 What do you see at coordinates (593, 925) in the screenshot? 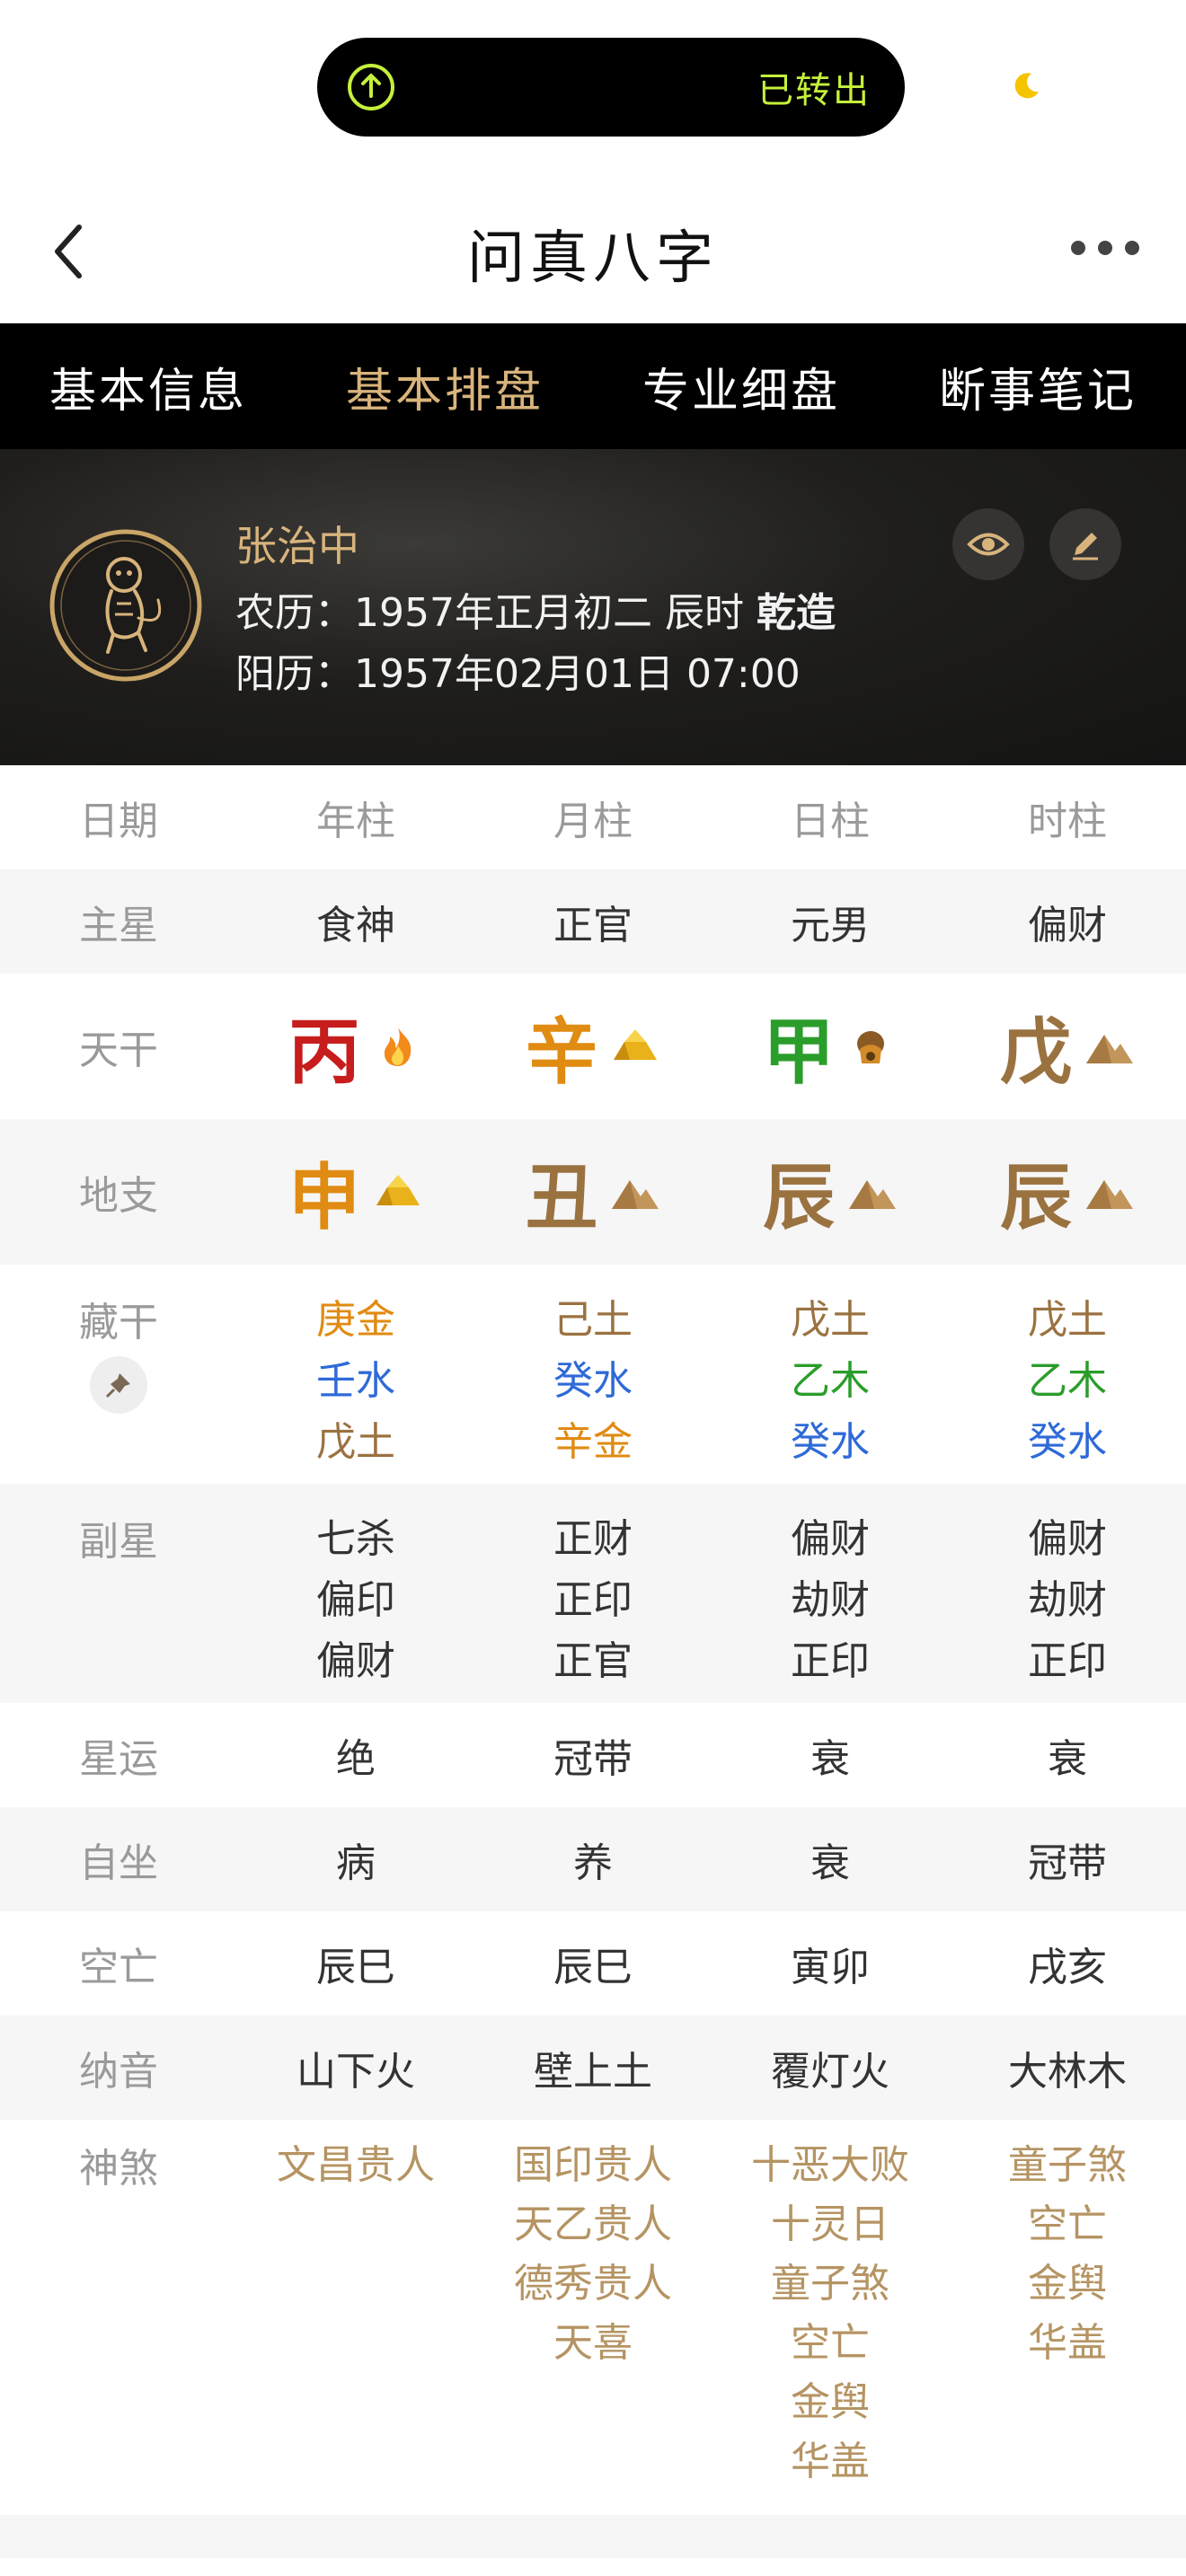
I see `main-star-month: 正官` at bounding box center [593, 925].